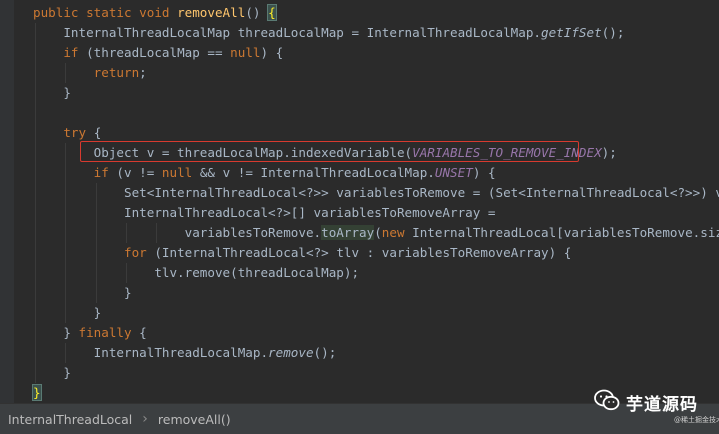  What do you see at coordinates (609, 152) in the screenshot?
I see `code-token: );` at bounding box center [609, 152].